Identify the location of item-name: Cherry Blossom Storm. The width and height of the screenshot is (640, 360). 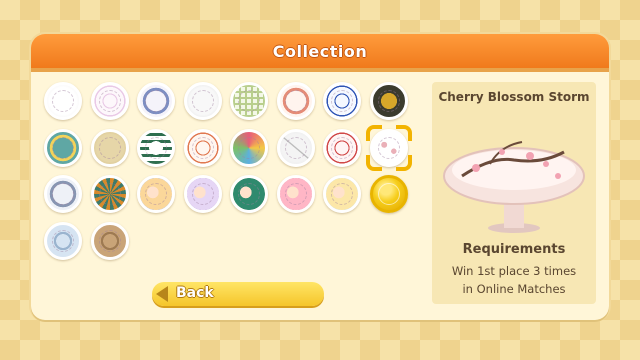
(514, 97).